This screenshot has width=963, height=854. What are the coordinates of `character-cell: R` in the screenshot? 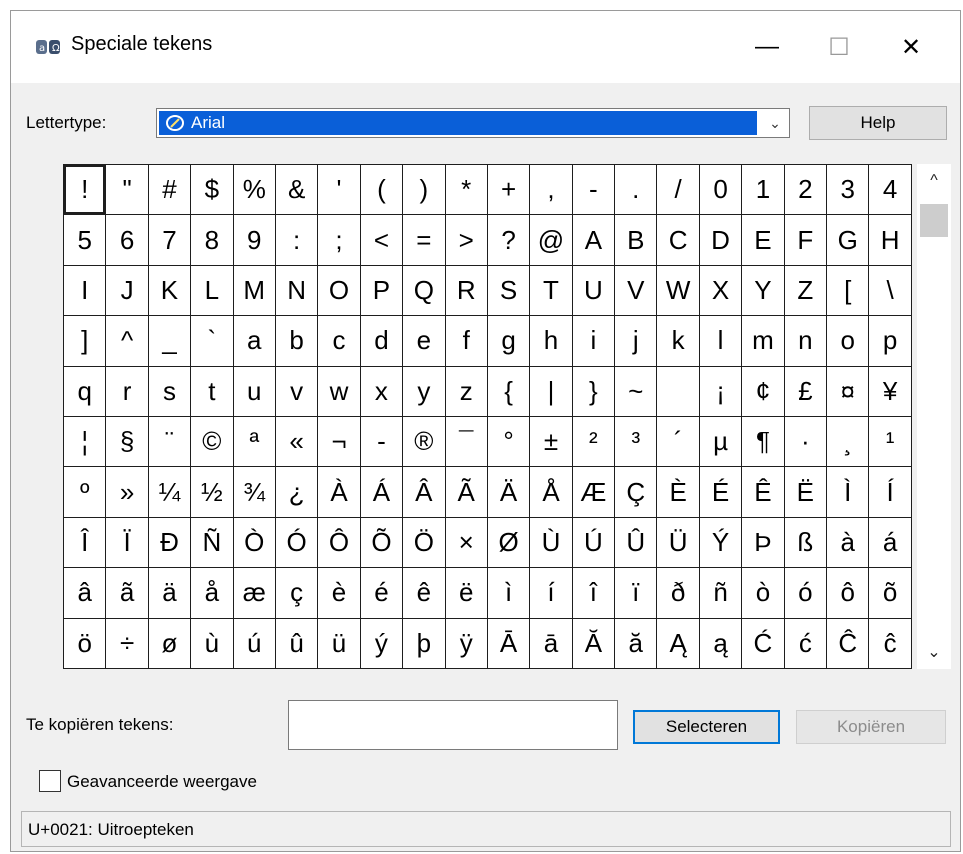 It's located at (466, 291).